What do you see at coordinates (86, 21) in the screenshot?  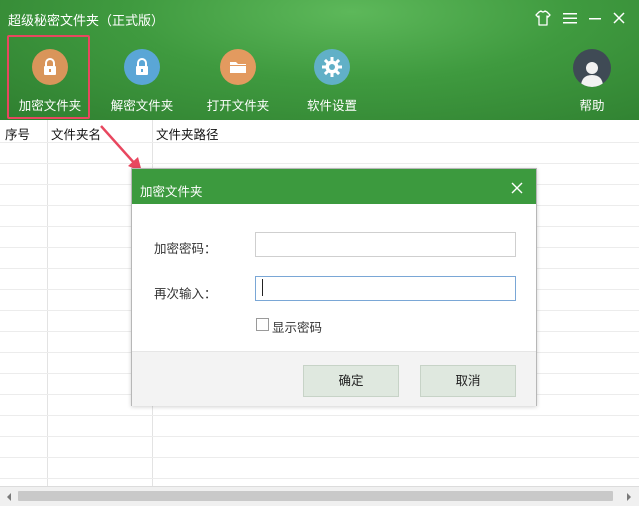 I see `app-title: 超级秘密文件夹（正式版）` at bounding box center [86, 21].